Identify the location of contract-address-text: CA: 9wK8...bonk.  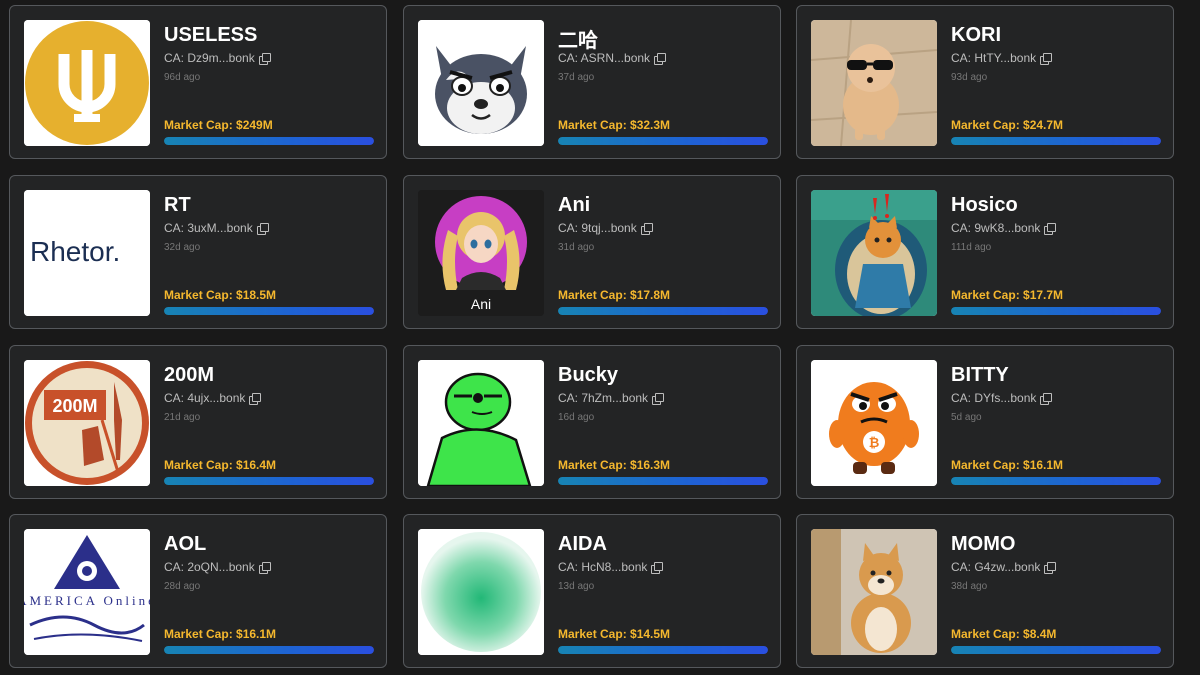
(996, 228).